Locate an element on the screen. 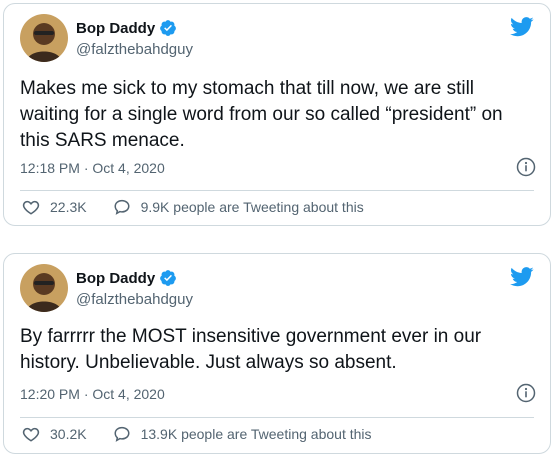 This screenshot has width=556, height=458. like-button: 30.2K is located at coordinates (54, 434).